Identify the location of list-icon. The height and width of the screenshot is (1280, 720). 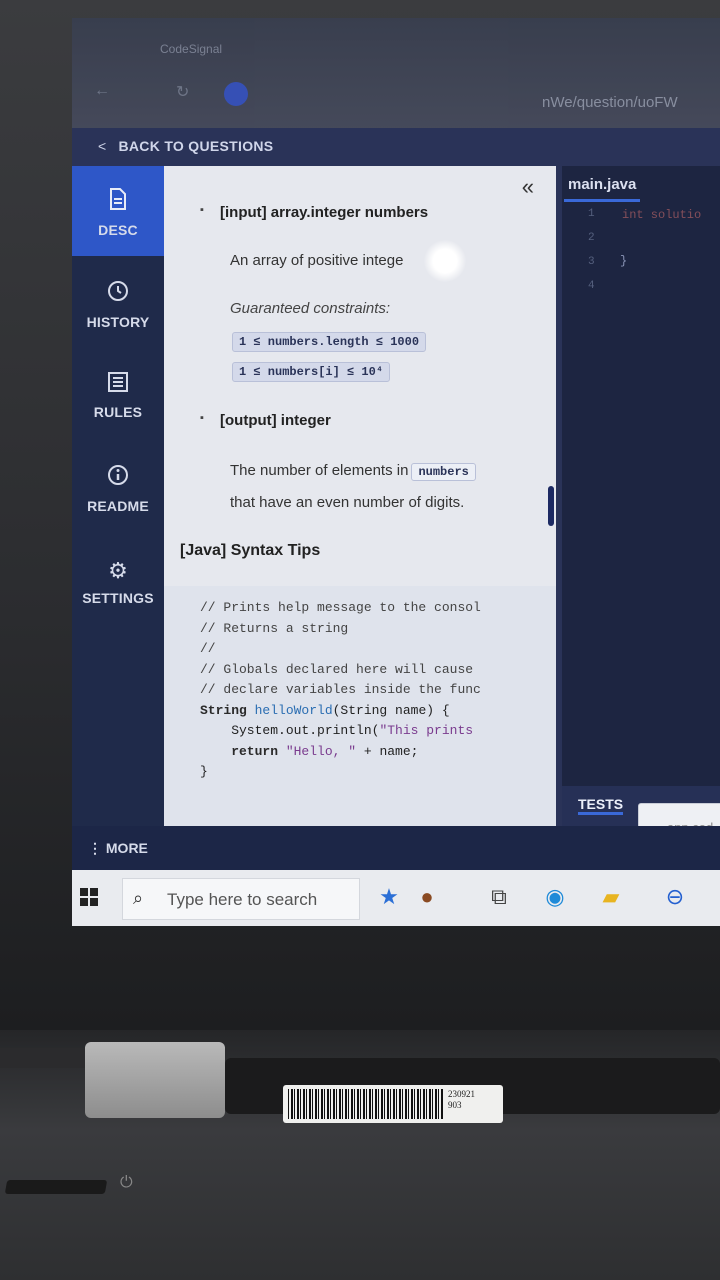
(118, 385).